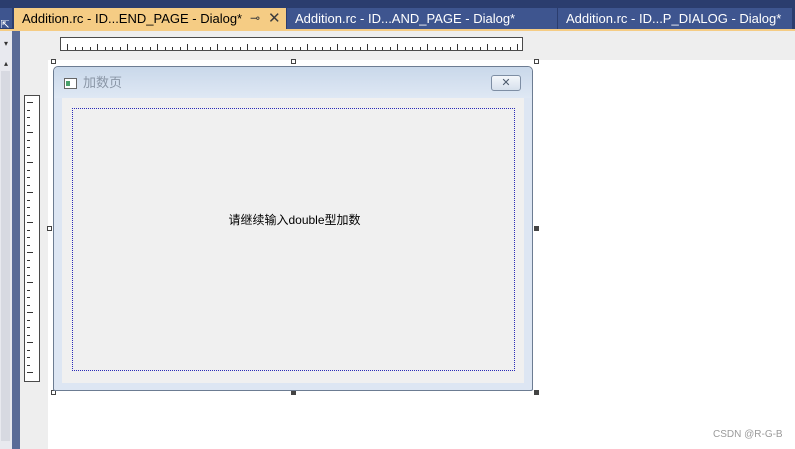 This screenshot has width=795, height=449. What do you see at coordinates (5, 256) in the screenshot?
I see `left-panel-scrollbar` at bounding box center [5, 256].